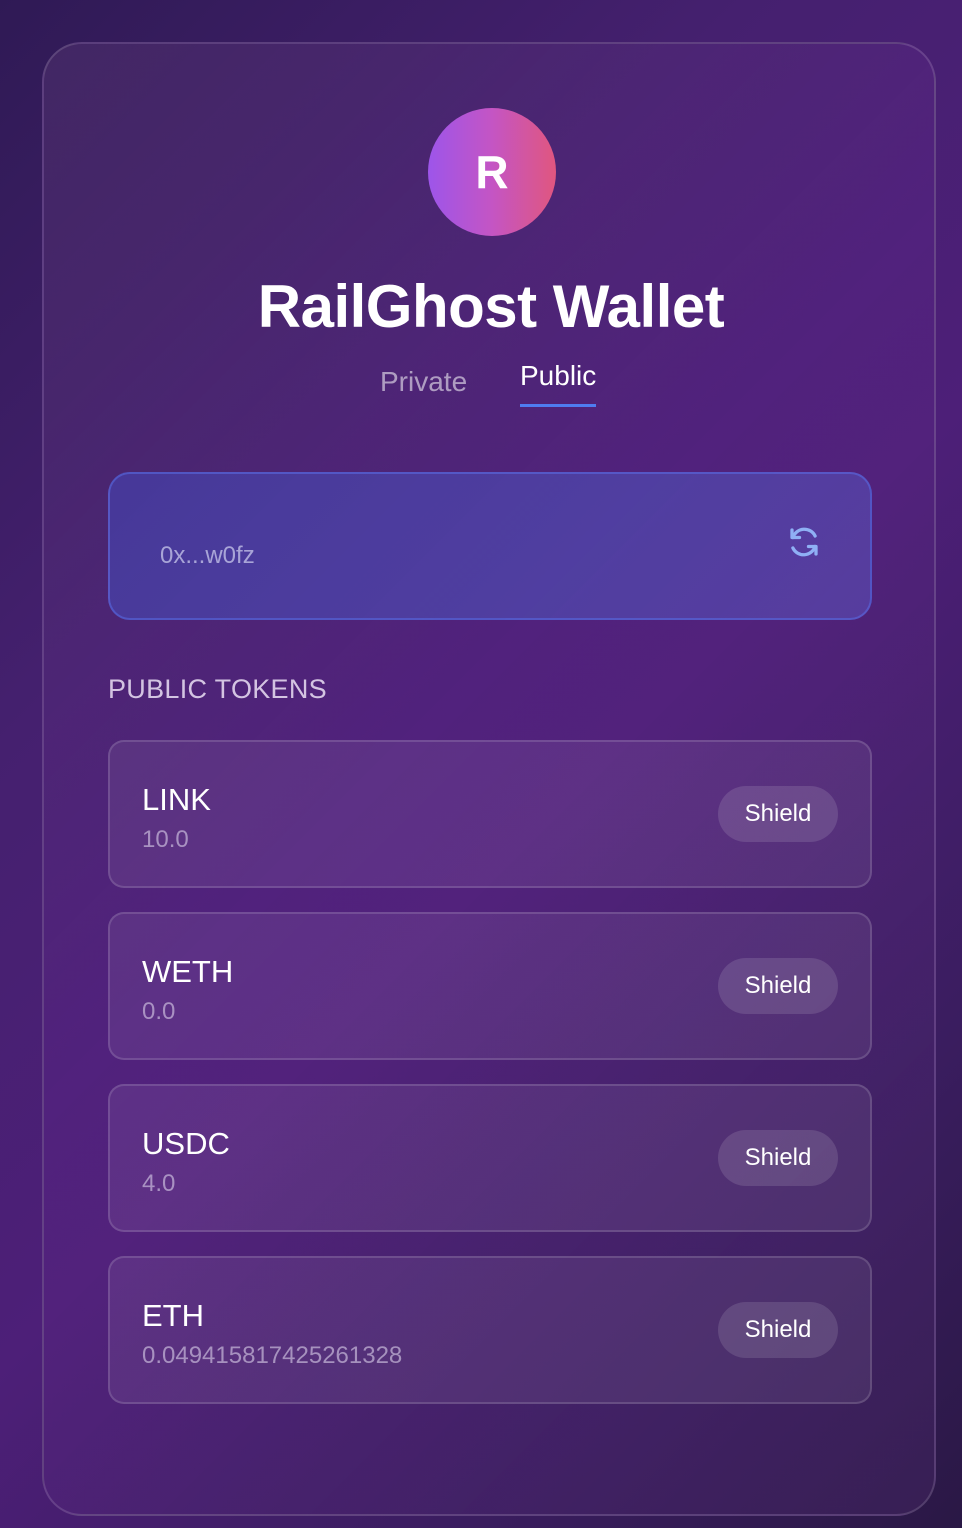 The height and width of the screenshot is (1528, 962). Describe the element at coordinates (490, 1158) in the screenshot. I see `token-row-usdc: USDC 4.0 Shield` at that location.